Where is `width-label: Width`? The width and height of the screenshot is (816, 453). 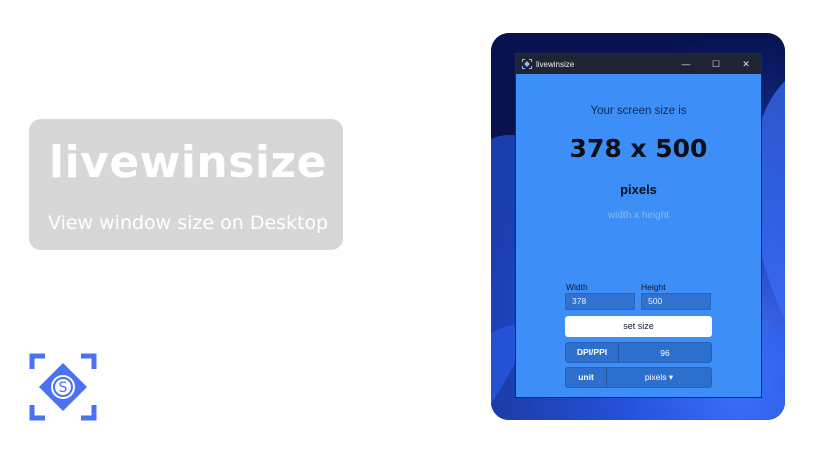 width-label: Width is located at coordinates (577, 287).